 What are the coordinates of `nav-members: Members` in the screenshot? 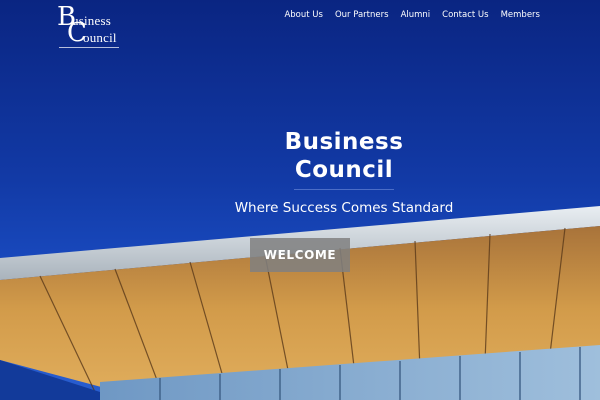 It's located at (520, 15).